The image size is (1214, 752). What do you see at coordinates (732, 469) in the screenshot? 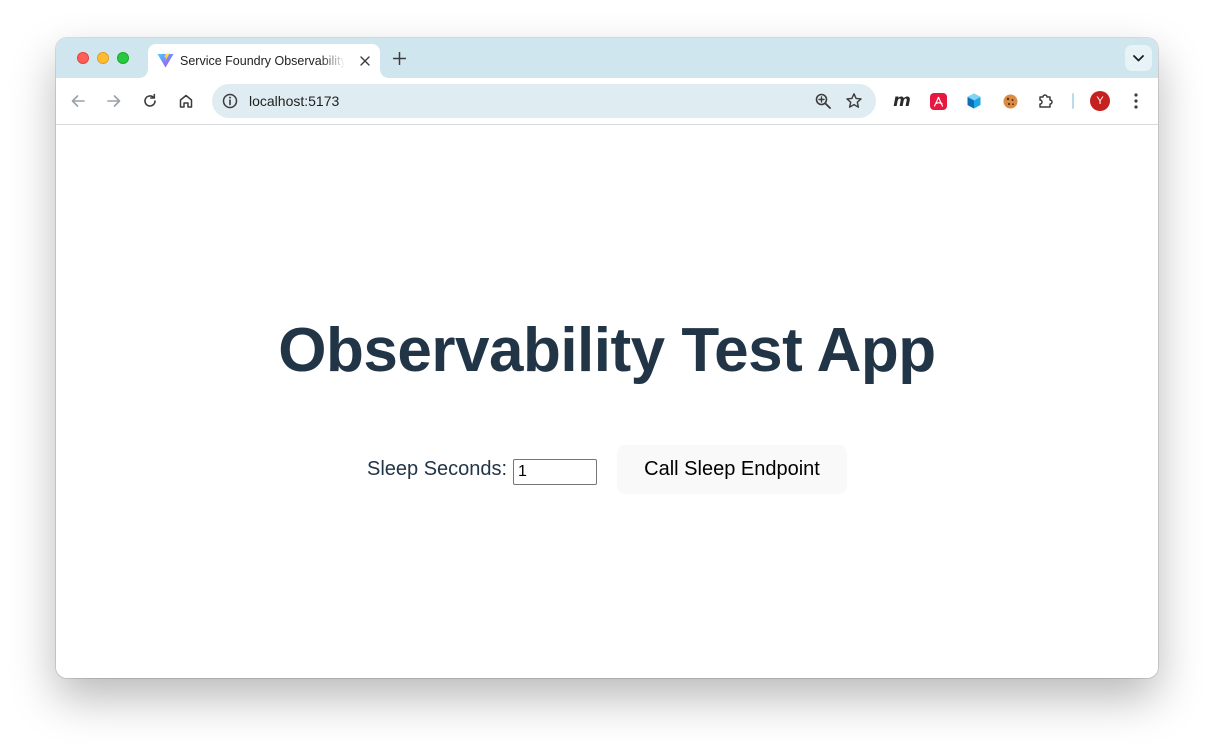
I see `call-sleep-endpoint-button: Call Sleep Endpoint` at bounding box center [732, 469].